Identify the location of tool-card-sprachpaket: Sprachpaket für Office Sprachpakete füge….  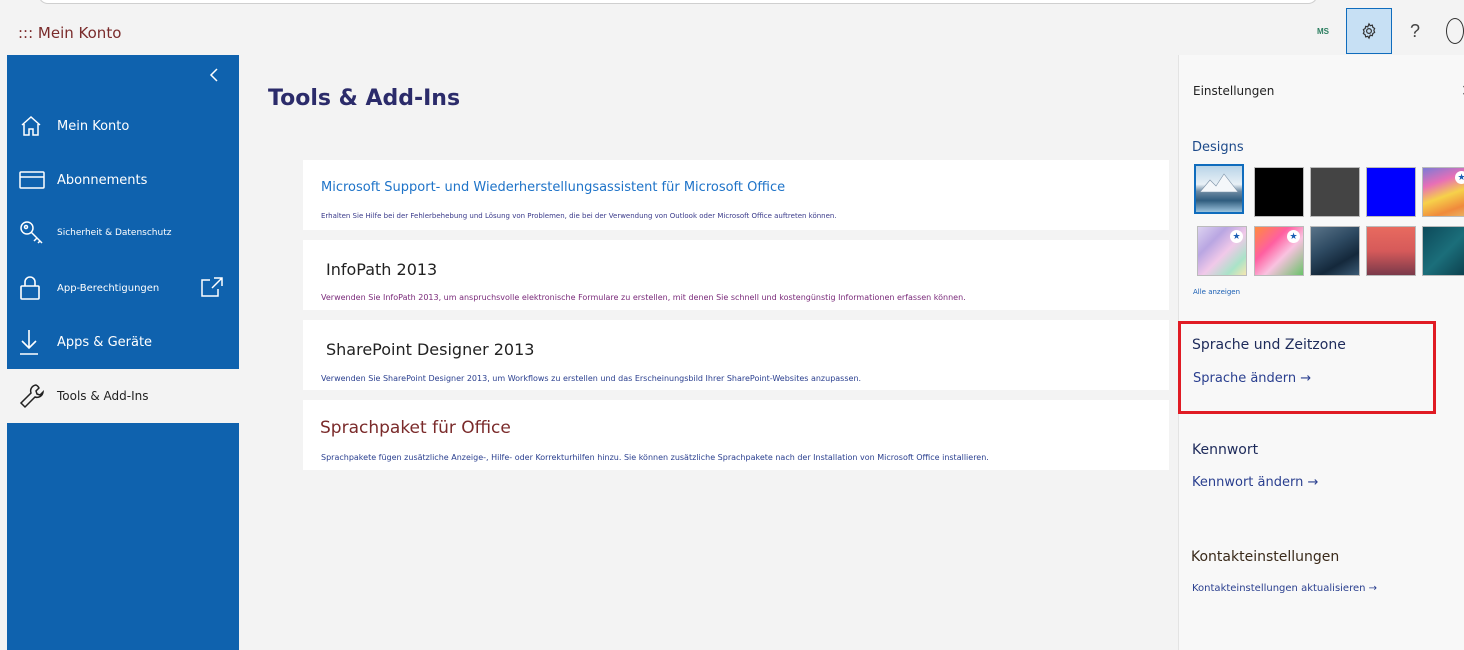
(736, 435).